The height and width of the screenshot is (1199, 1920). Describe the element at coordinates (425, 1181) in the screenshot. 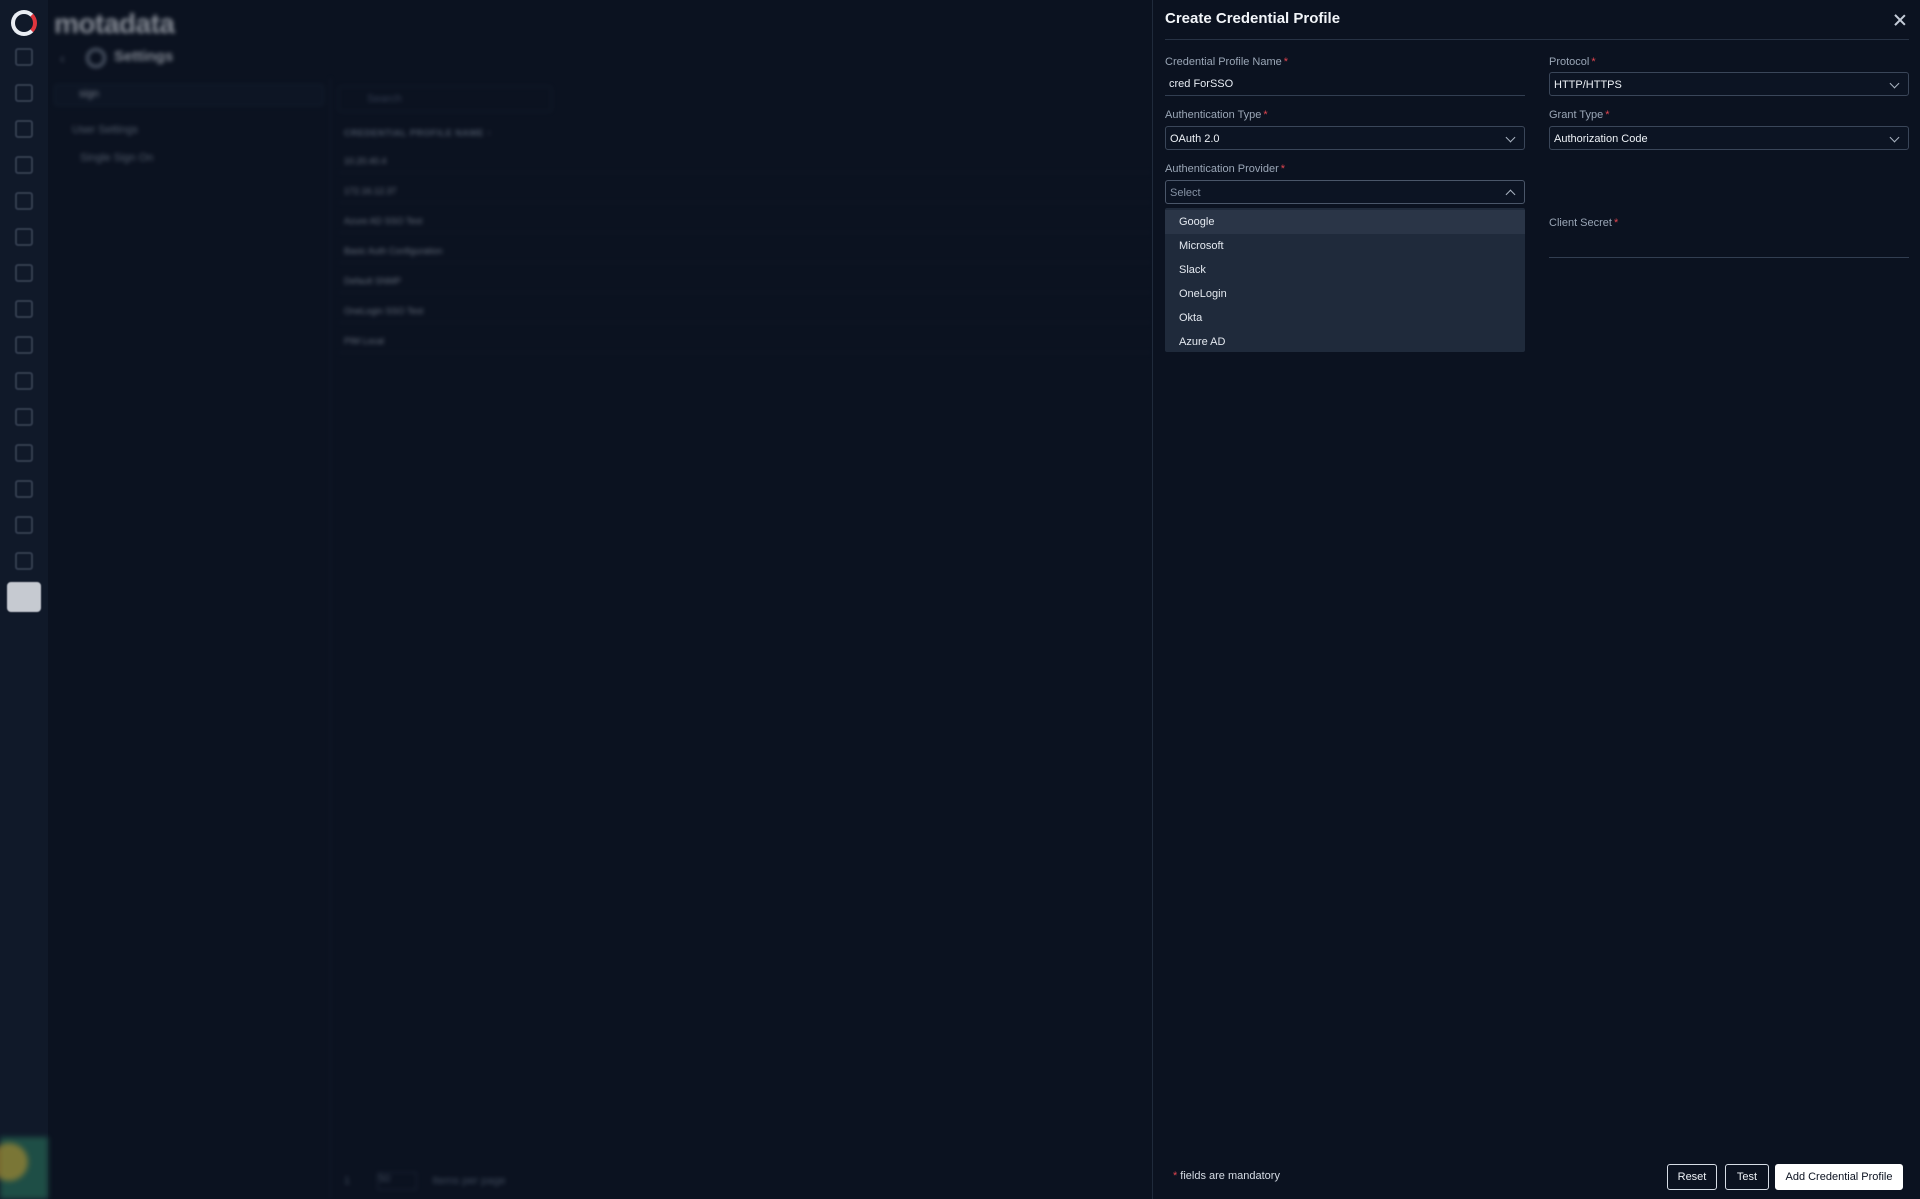

I see `pagination: 1 50 Items per page` at that location.